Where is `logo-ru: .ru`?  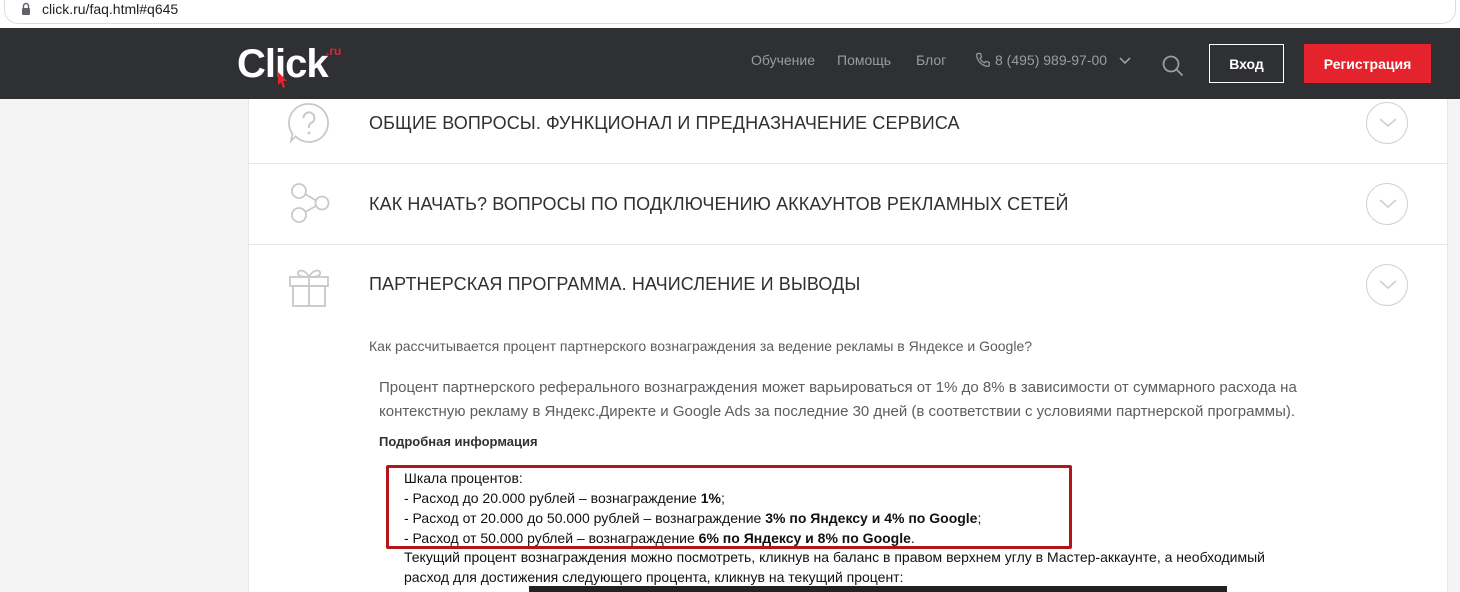
logo-ru: .ru is located at coordinates (334, 51).